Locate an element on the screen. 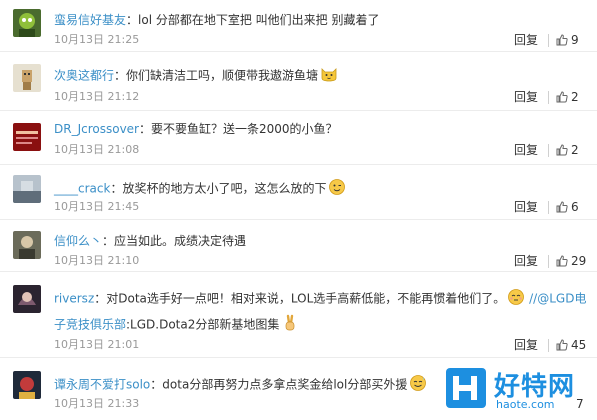 This screenshot has width=597, height=420. victory-hand-emoji-icon is located at coordinates (290, 325).